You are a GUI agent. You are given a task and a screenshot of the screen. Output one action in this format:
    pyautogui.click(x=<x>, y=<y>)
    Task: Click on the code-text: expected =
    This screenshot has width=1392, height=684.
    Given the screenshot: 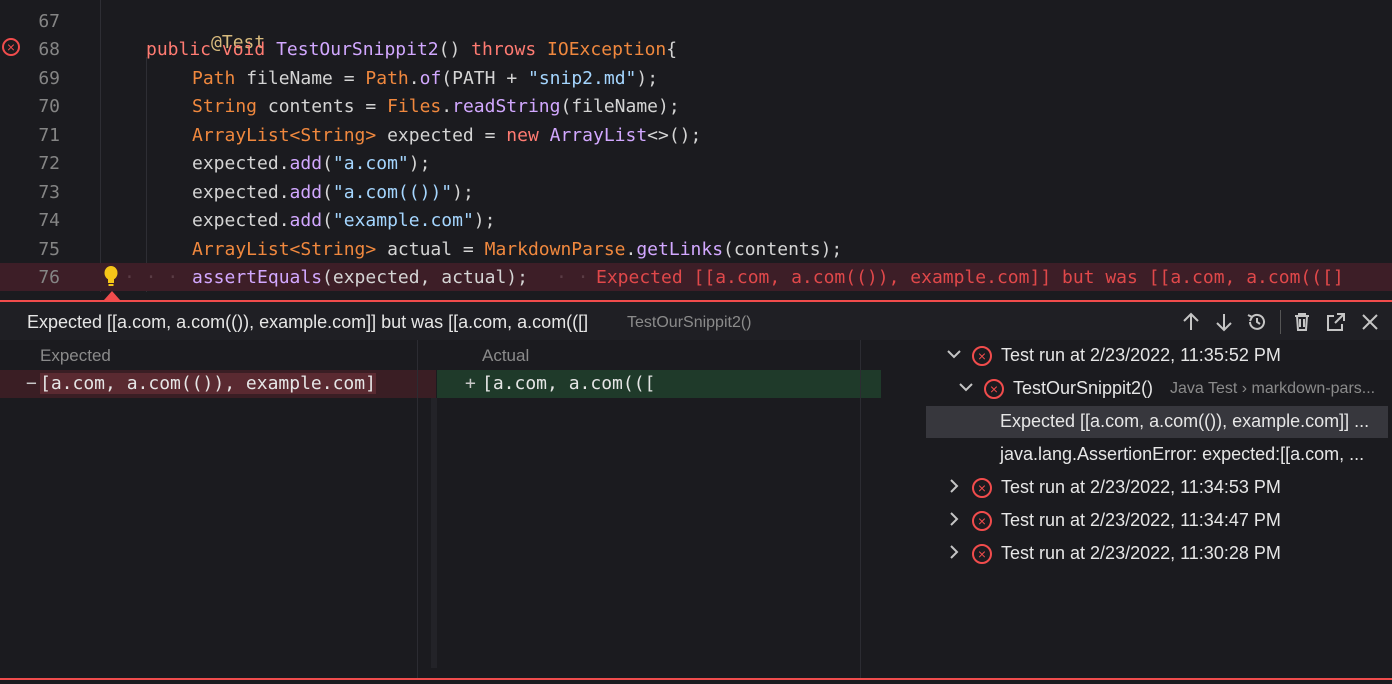 What is the action you would take?
    pyautogui.click(x=441, y=135)
    